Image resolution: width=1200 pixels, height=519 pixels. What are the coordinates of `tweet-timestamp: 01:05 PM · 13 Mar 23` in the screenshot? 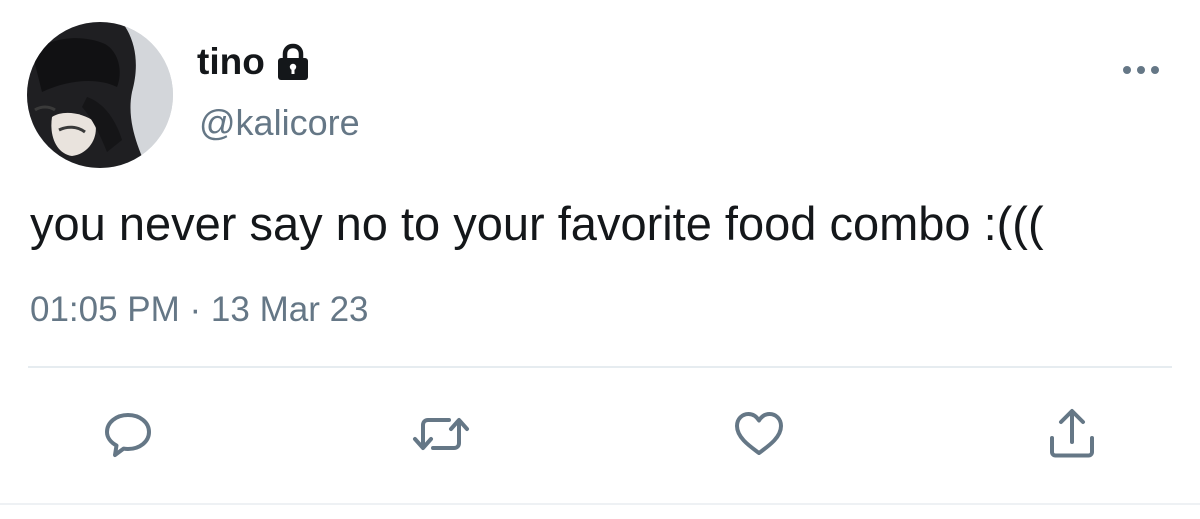 It's located at (199, 310).